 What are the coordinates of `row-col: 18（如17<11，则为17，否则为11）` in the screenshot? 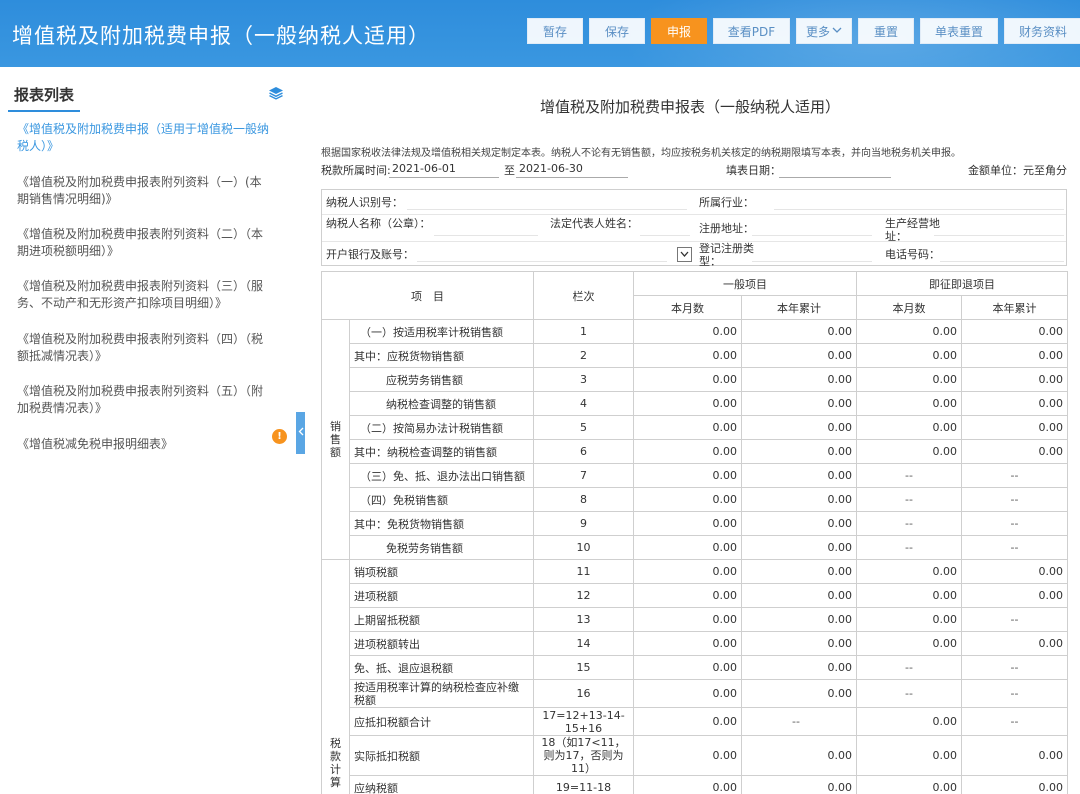 It's located at (583, 755).